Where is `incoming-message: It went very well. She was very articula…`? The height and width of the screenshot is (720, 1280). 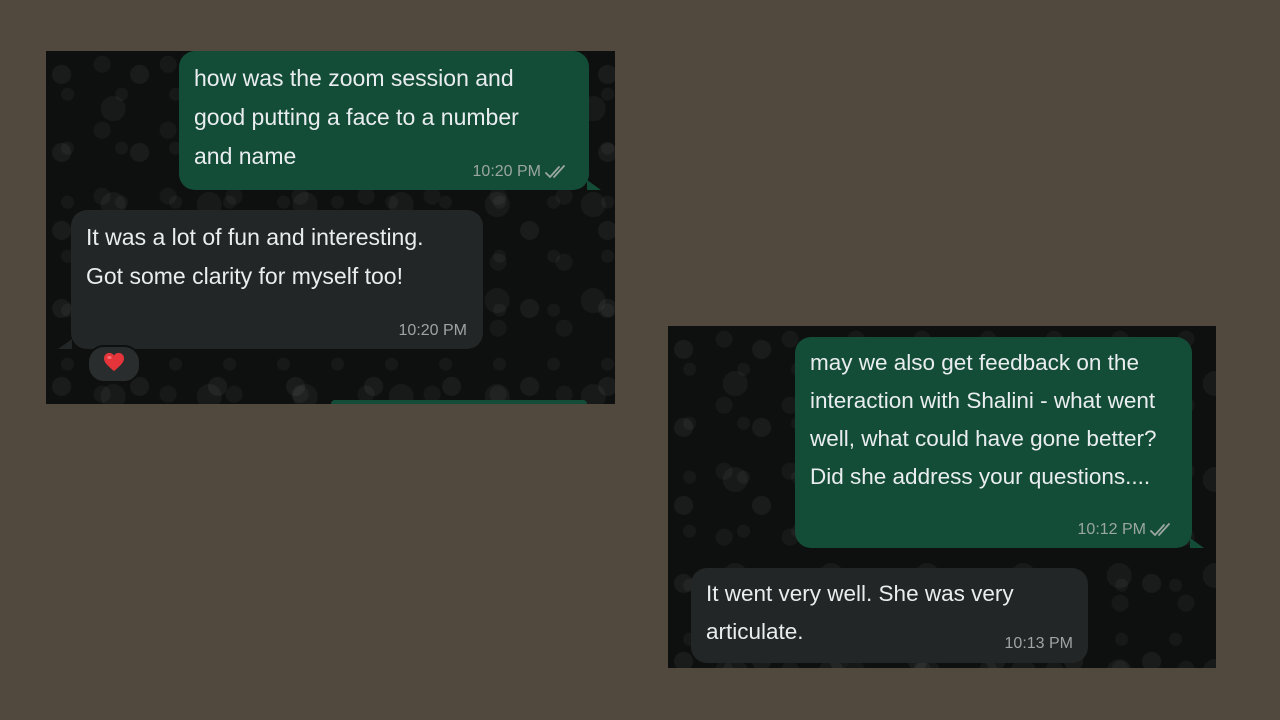 incoming-message: It went very well. She was very articula… is located at coordinates (889, 615).